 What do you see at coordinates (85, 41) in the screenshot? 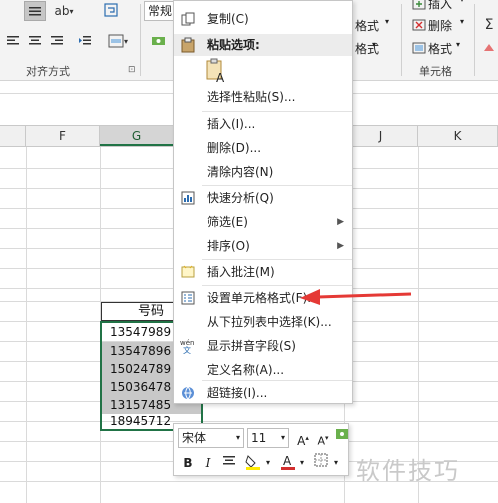
I see `indent-icon` at bounding box center [85, 41].